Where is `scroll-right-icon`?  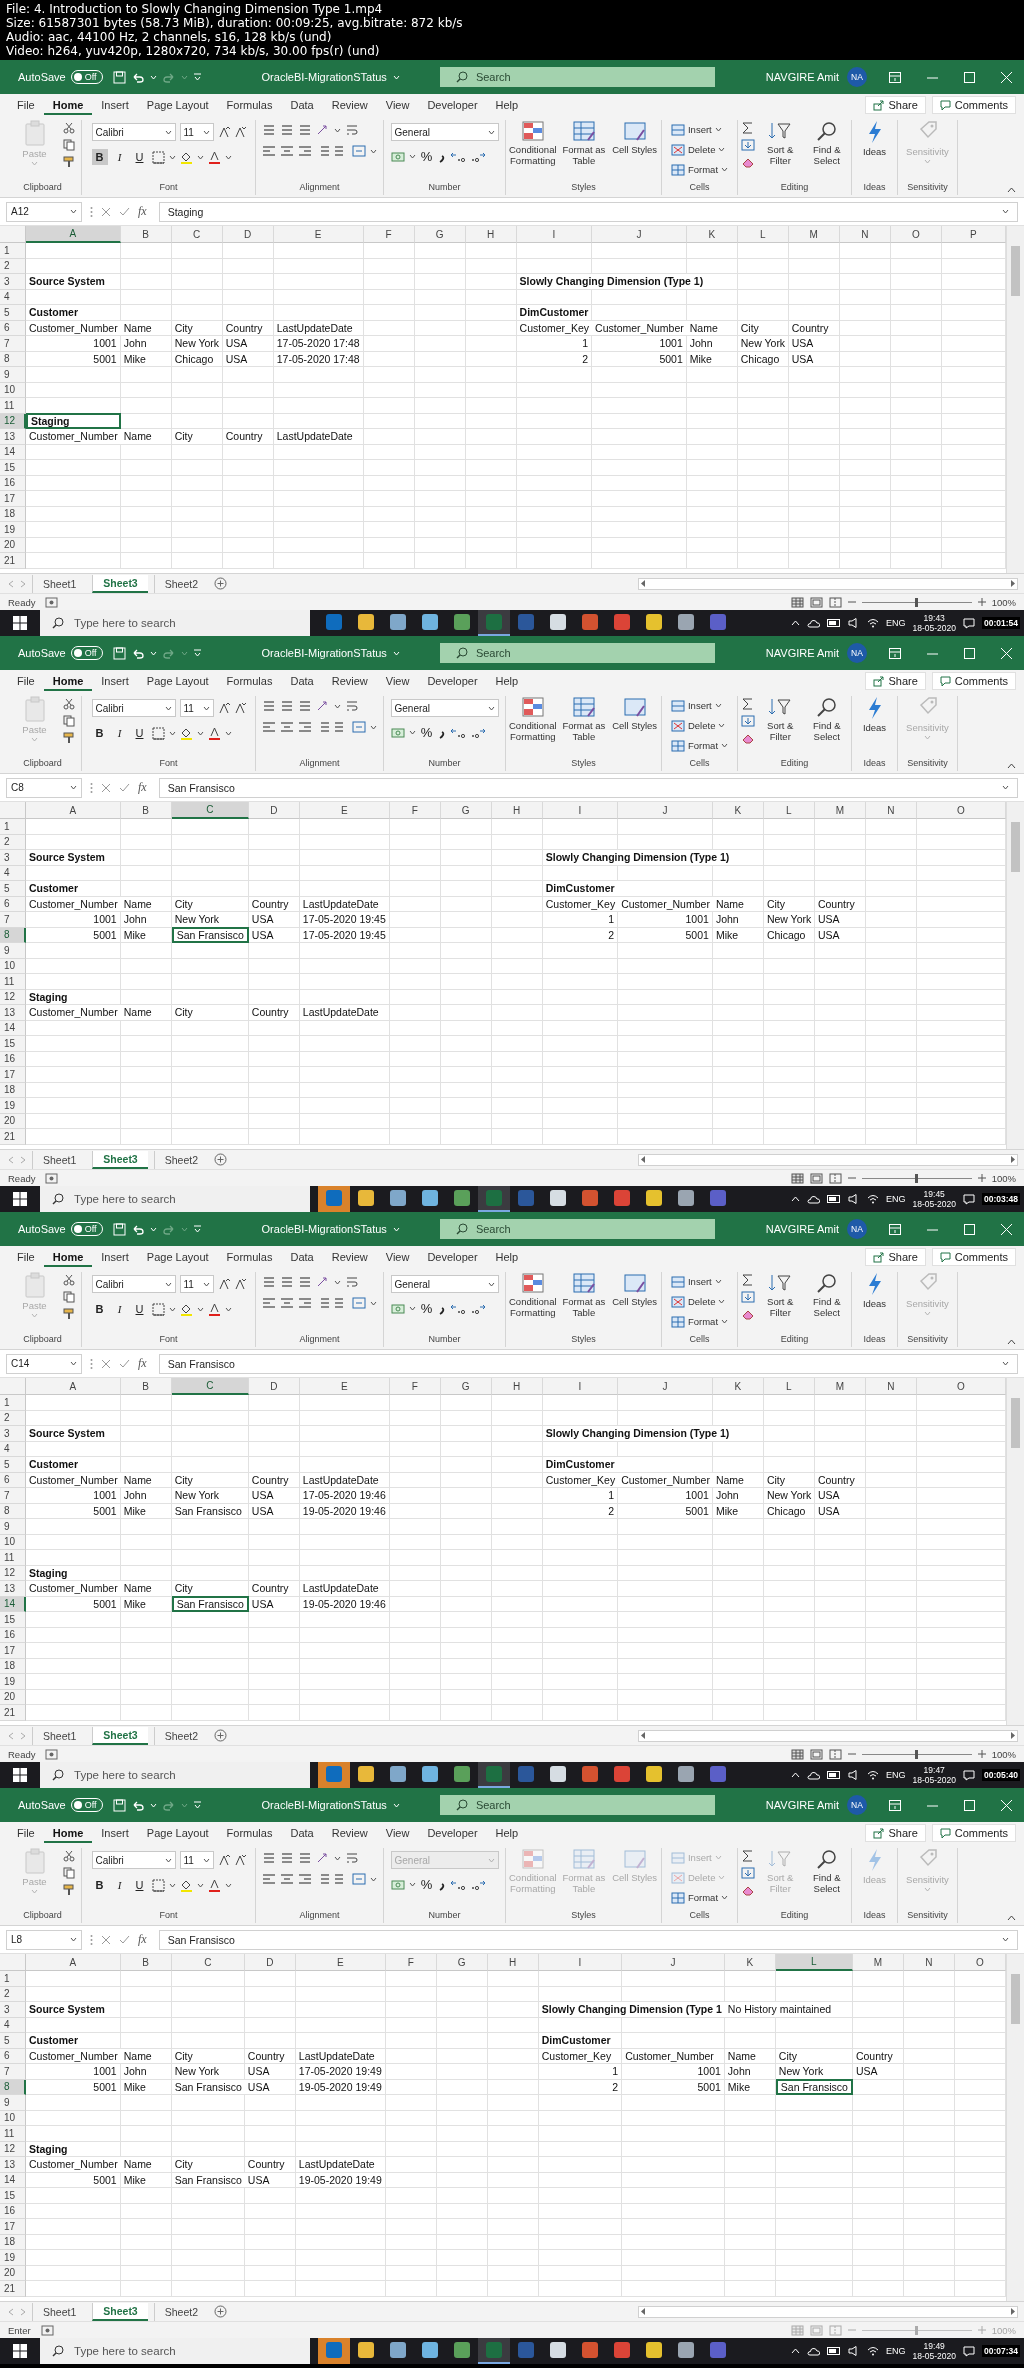
scroll-right-icon is located at coordinates (1012, 2311).